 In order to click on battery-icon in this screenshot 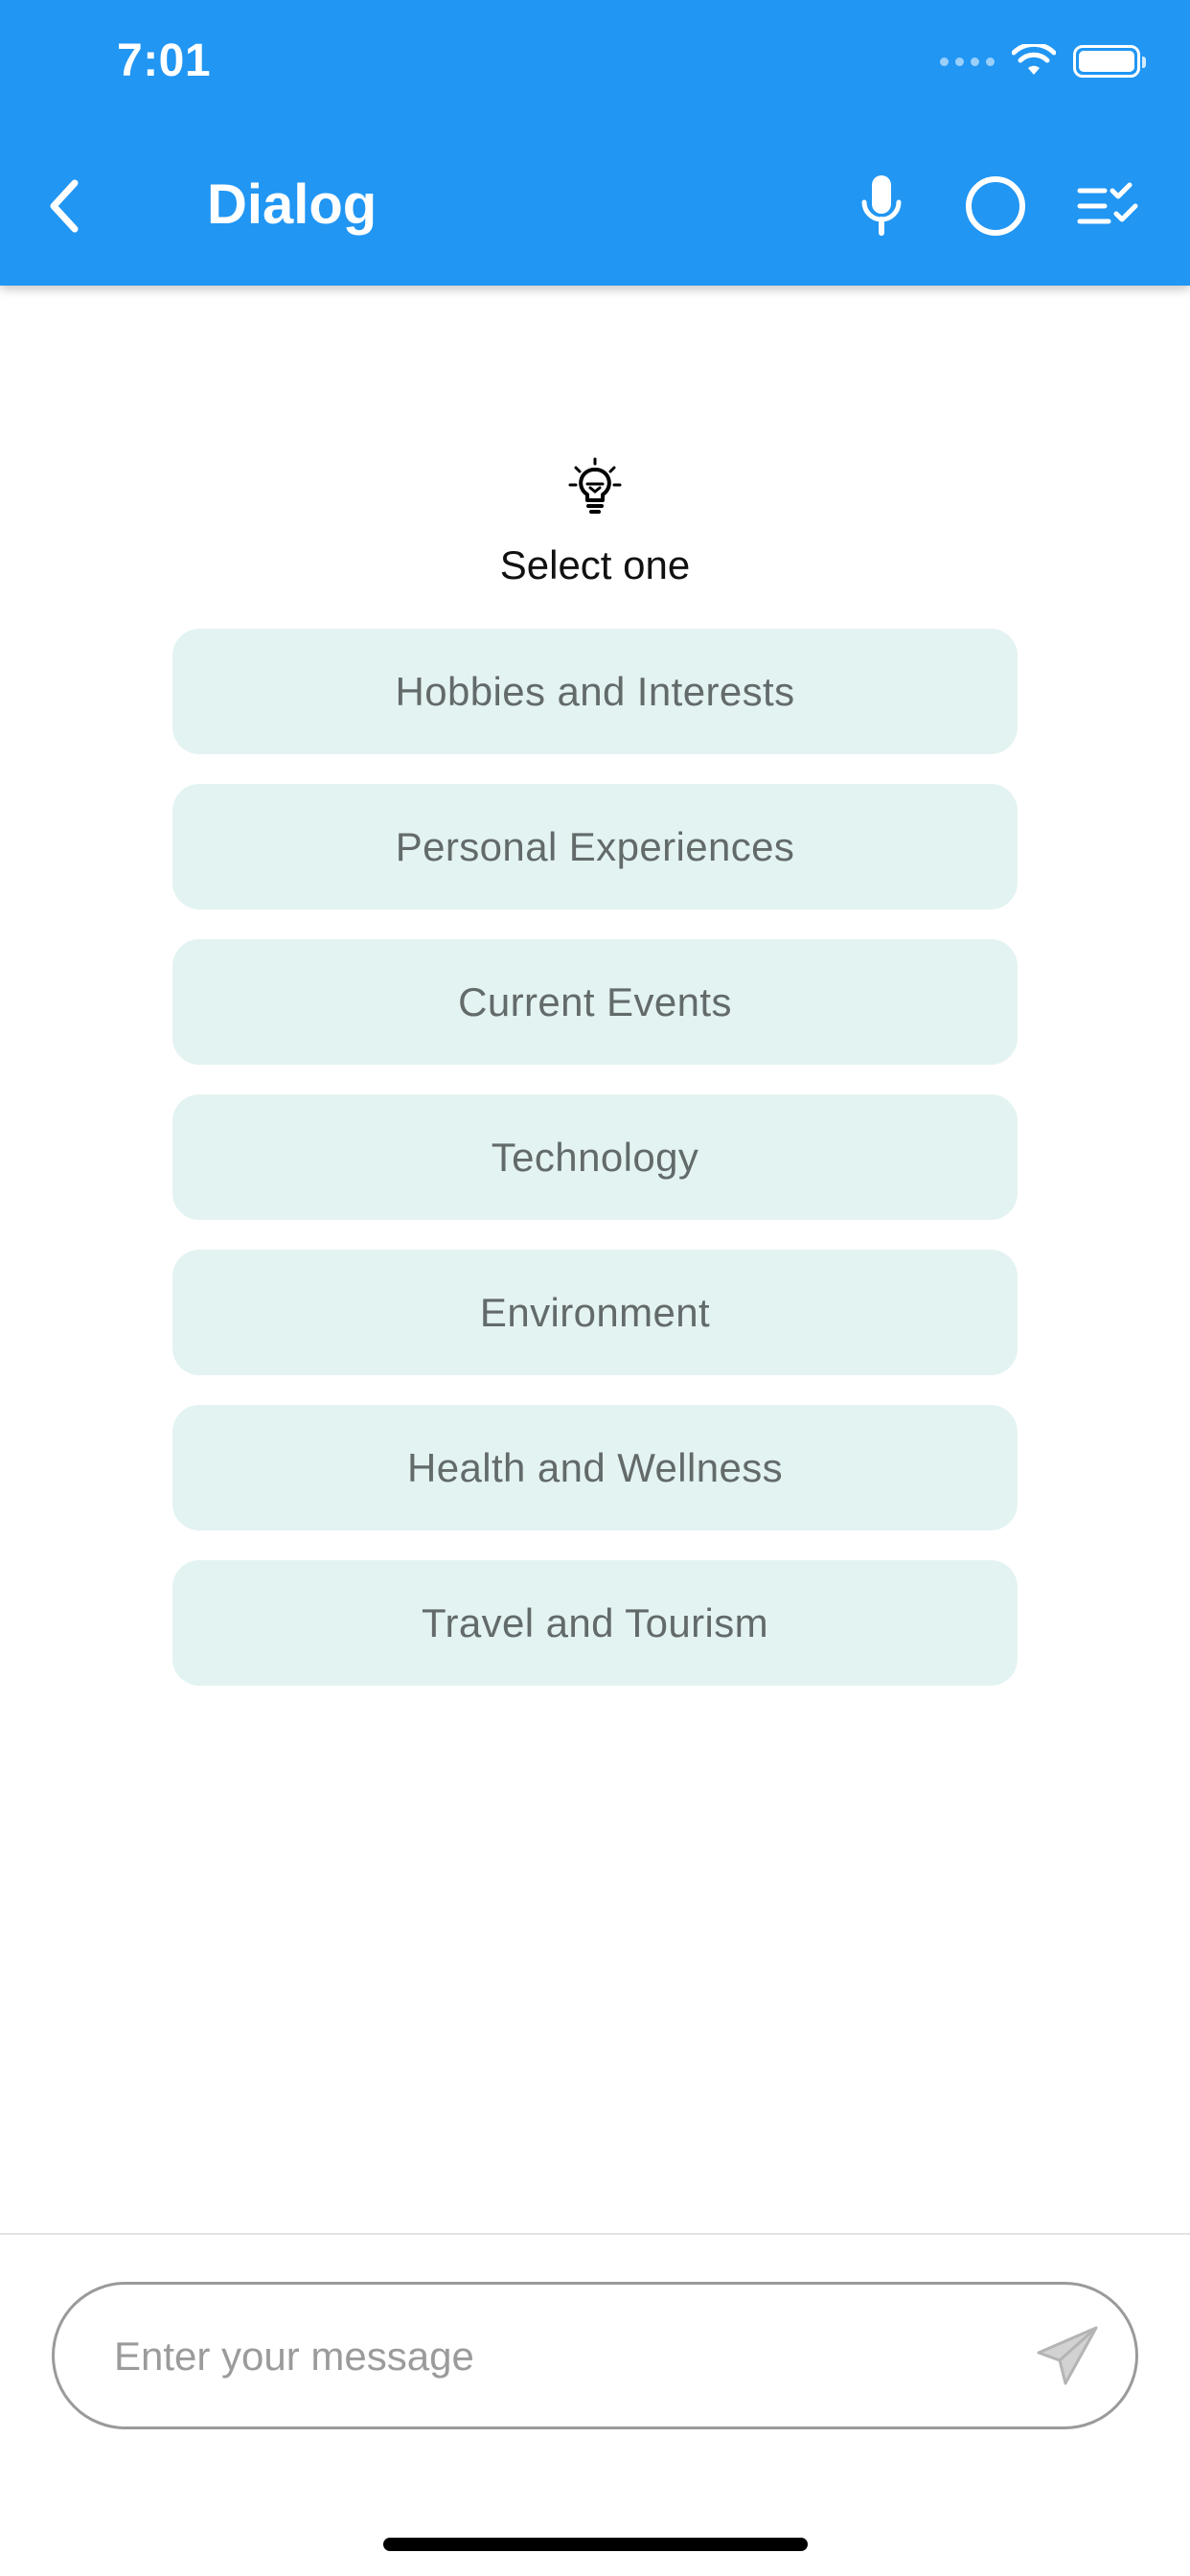, I will do `click(1109, 62)`.